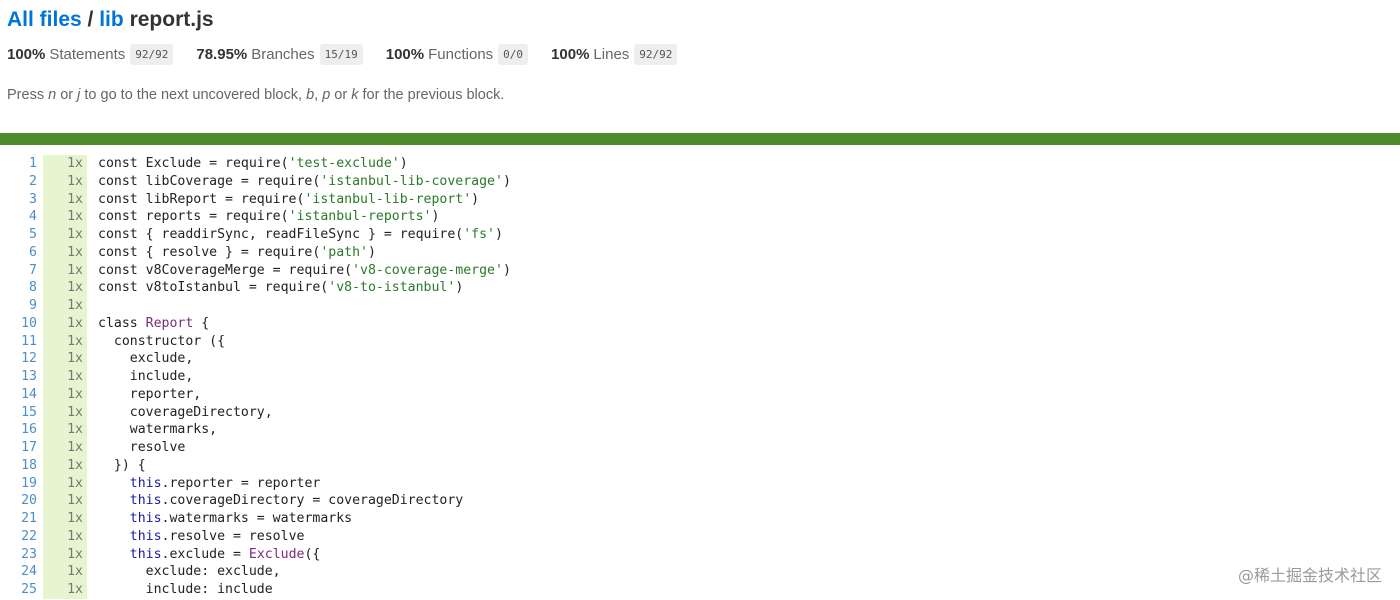  Describe the element at coordinates (18, 466) in the screenshot. I see `line-number-link: 18` at that location.